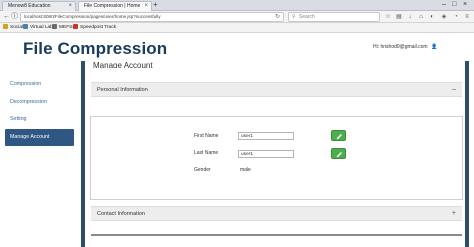 This screenshot has width=474, height=247. Describe the element at coordinates (237, 28) in the screenshot. I see `bookmarks-bar: Social Virtual Lab MEFSI Speedpost Track` at that location.